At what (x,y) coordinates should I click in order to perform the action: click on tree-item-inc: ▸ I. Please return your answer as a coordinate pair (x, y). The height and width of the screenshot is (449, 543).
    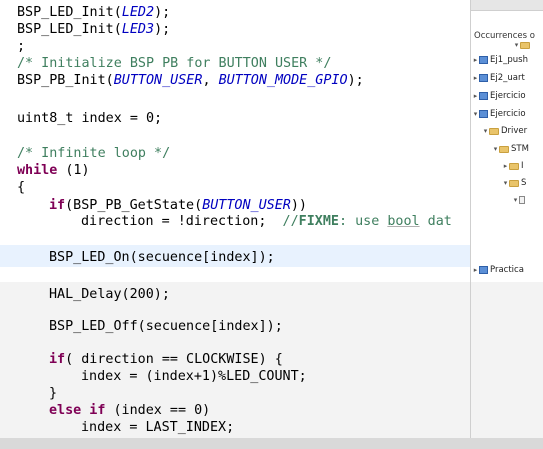
    Looking at the image, I should click on (513, 166).